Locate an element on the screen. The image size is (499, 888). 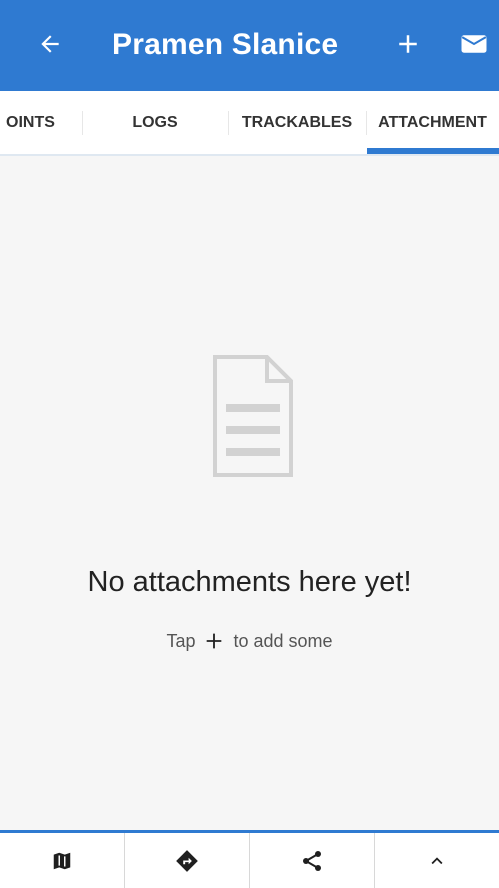
document-icon is located at coordinates (253, 416).